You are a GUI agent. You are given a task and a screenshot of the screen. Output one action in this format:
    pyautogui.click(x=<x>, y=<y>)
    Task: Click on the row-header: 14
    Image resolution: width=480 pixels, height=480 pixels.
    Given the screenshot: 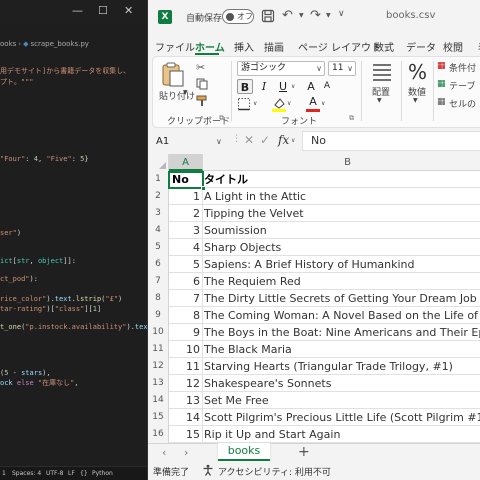 What is the action you would take?
    pyautogui.click(x=158, y=400)
    